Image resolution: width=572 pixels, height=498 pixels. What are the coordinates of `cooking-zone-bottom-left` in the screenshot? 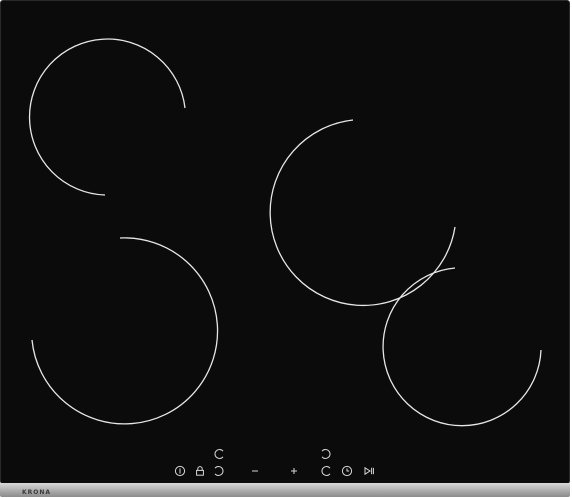 It's located at (125, 331).